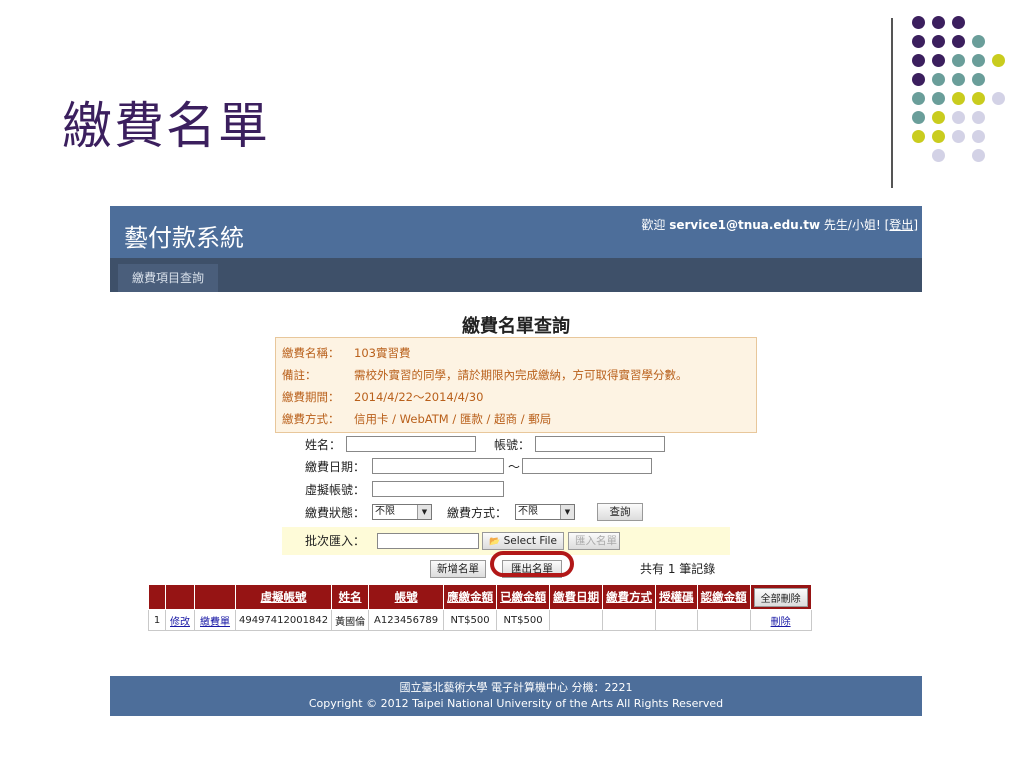  I want to click on cell-paid-amount: NT$500, so click(523, 620).